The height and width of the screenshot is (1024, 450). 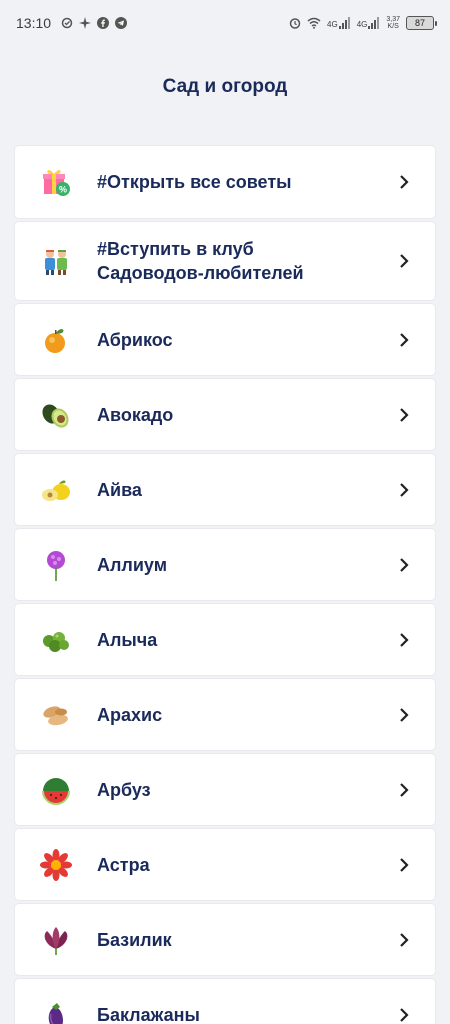 I want to click on facebook-icon, so click(x=103, y=23).